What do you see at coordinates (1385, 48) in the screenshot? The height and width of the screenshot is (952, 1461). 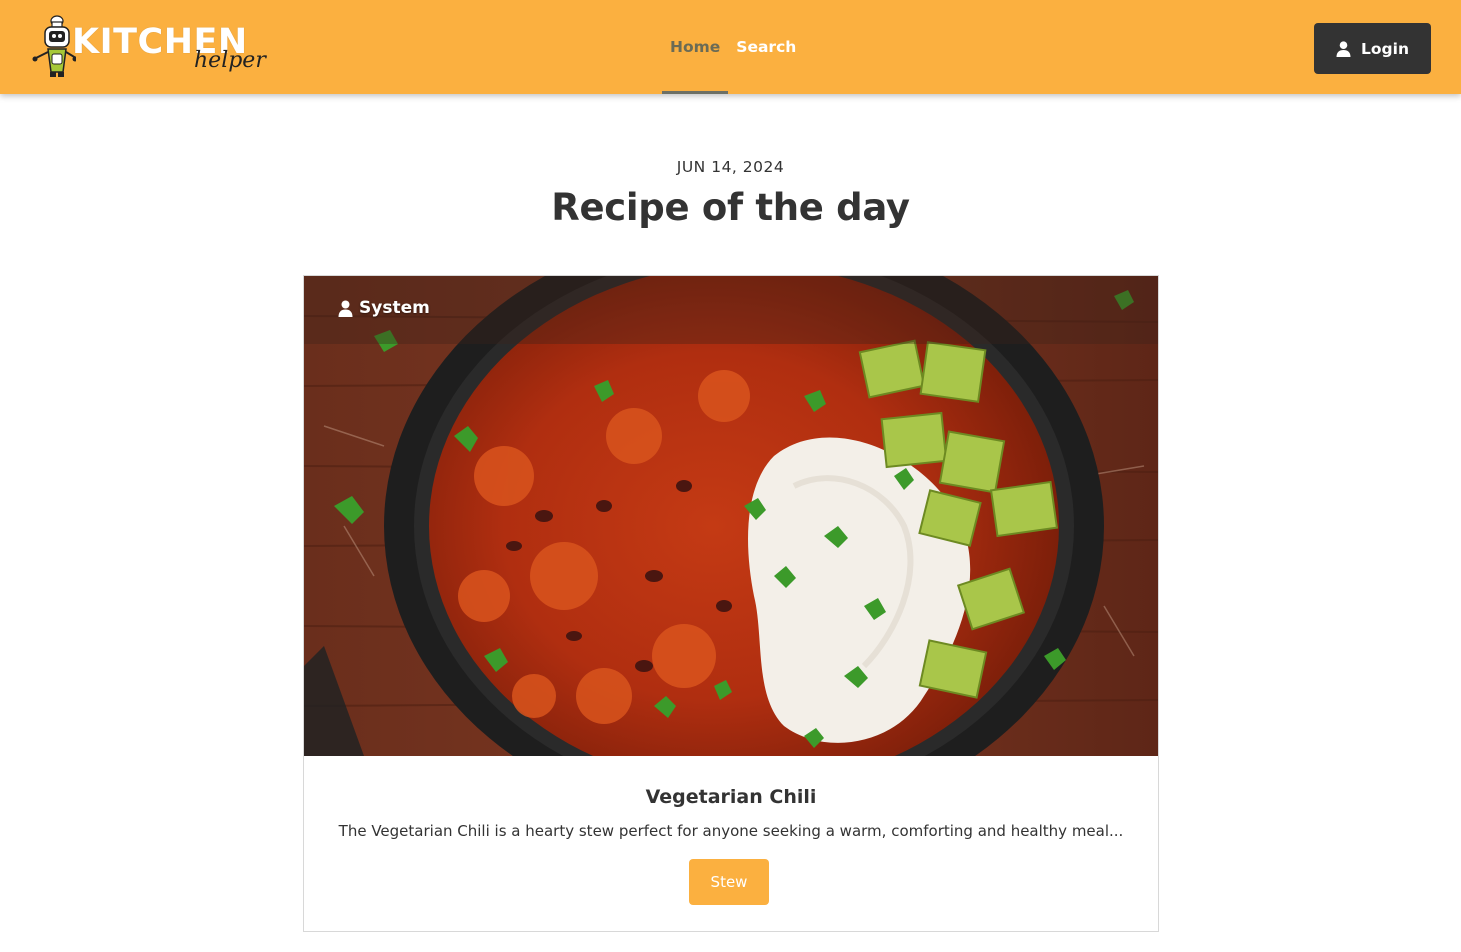 I see `login-label: Login` at bounding box center [1385, 48].